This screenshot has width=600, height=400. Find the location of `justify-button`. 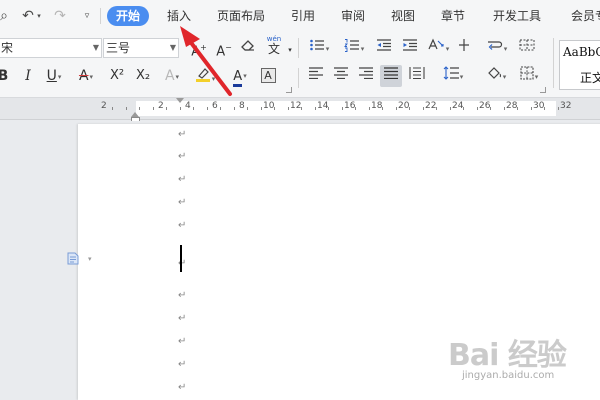

justify-button is located at coordinates (391, 76).